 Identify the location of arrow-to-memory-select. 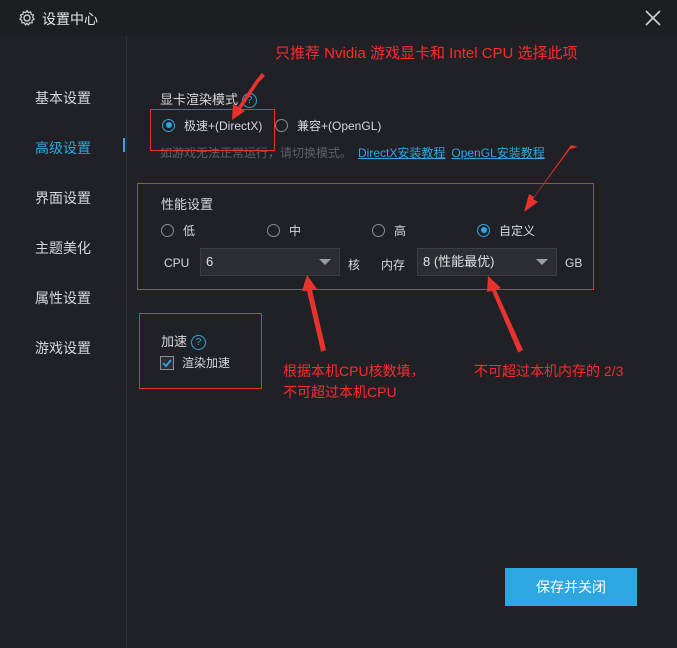
(505, 314).